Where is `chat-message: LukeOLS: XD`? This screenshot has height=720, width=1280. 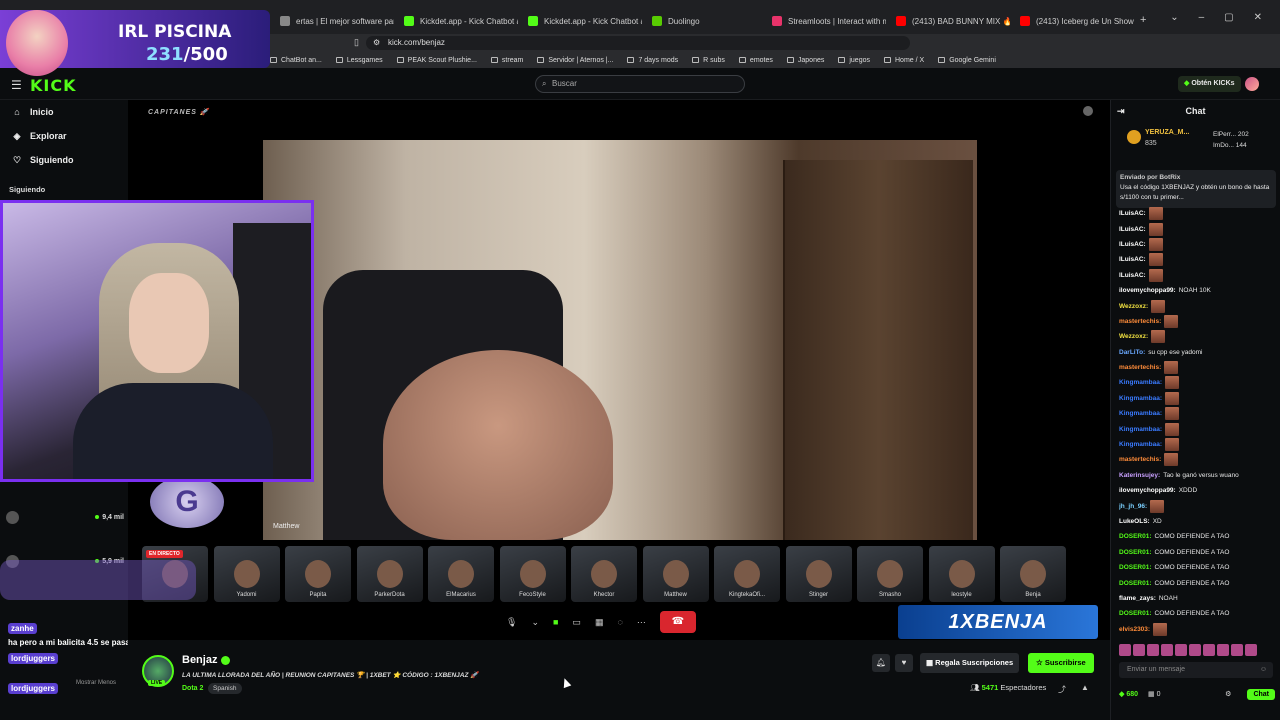
chat-message: LukeOLS: XD is located at coordinates (1199, 521).